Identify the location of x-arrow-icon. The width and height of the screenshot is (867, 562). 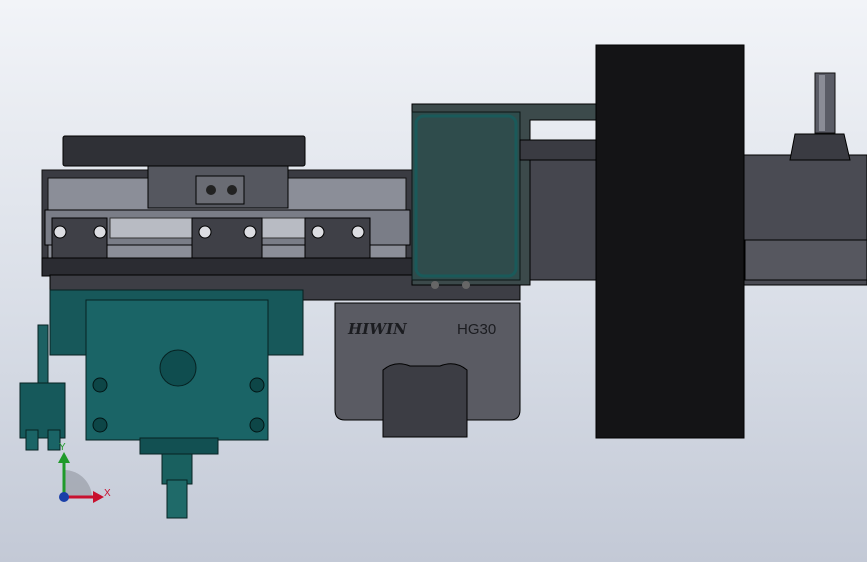
(98, 497).